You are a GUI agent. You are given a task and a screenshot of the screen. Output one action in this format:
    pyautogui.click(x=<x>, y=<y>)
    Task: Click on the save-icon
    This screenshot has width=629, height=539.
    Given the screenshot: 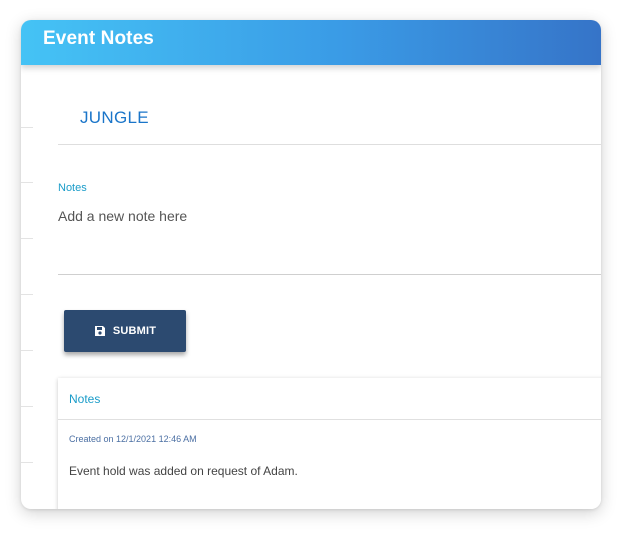 What is the action you would take?
    pyautogui.click(x=100, y=331)
    